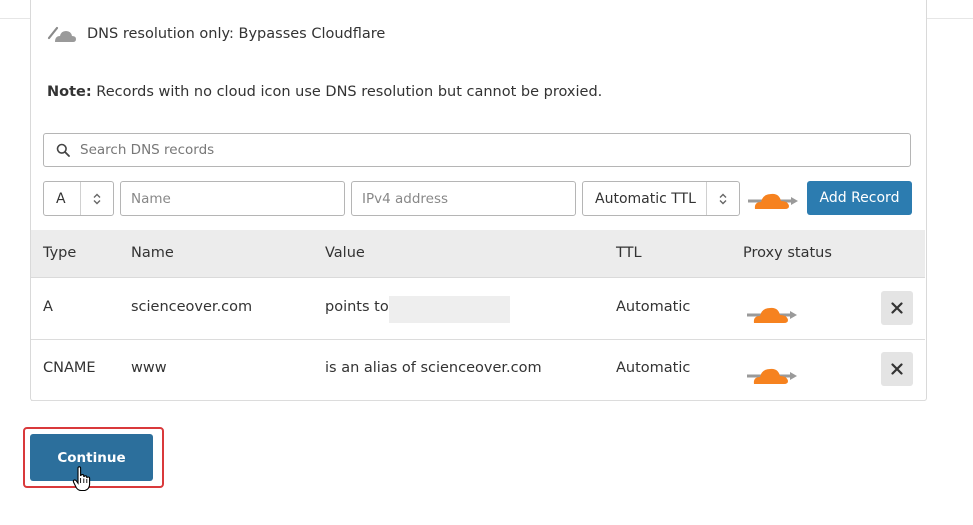  I want to click on proxy-toggle, so click(775, 201).